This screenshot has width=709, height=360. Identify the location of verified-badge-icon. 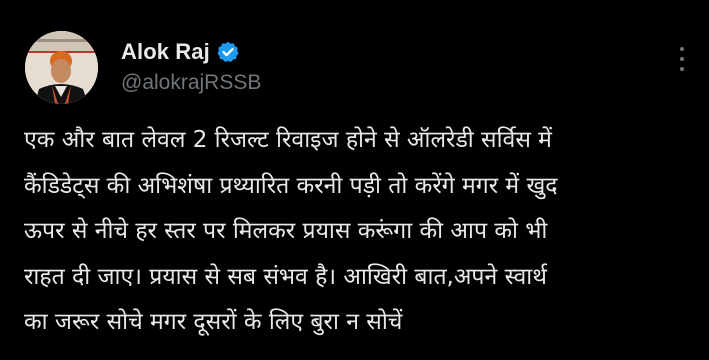
(228, 52).